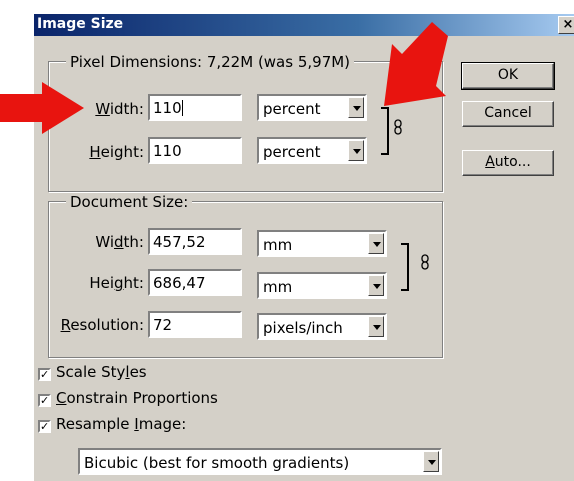  Describe the element at coordinates (137, 398) in the screenshot. I see `constrain-proportions-label: Constrain Proportions` at that location.